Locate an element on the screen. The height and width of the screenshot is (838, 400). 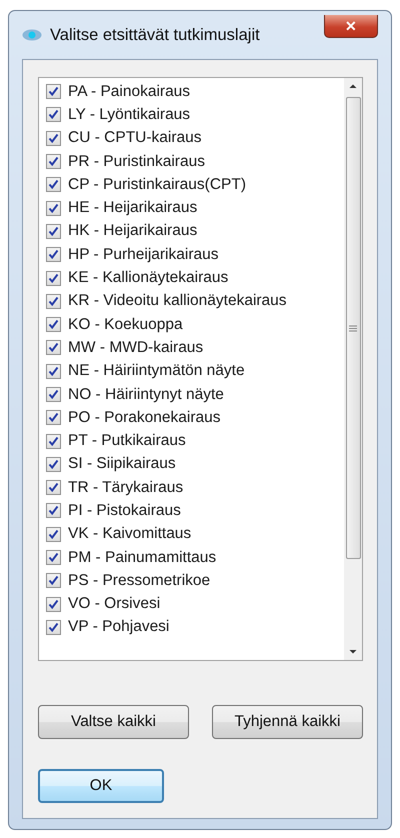
checkbox-label: PM - Painumamittaus is located at coordinates (142, 557).